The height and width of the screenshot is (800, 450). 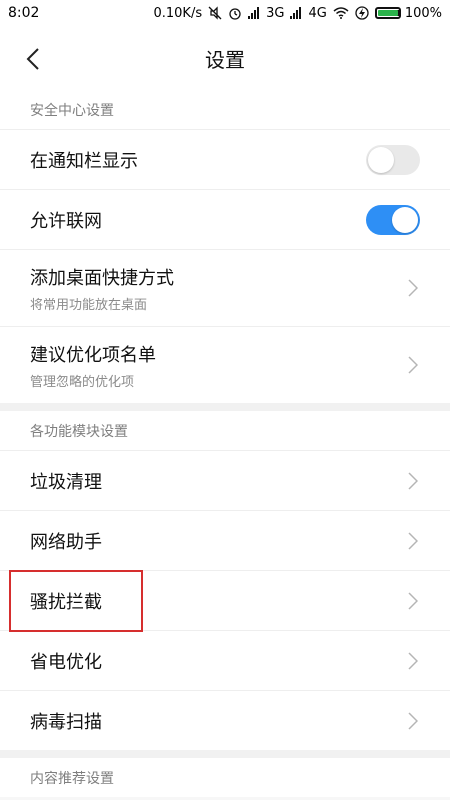 What do you see at coordinates (362, 13) in the screenshot?
I see `charging-icon` at bounding box center [362, 13].